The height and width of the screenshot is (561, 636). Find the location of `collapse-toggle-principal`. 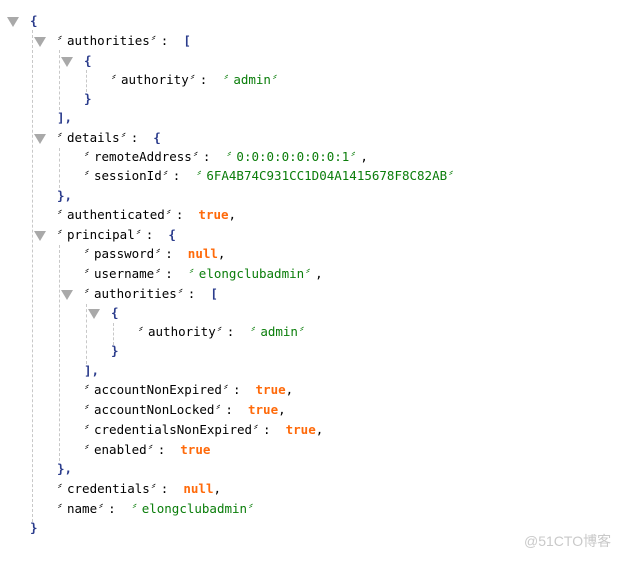

collapse-toggle-principal is located at coordinates (40, 236).